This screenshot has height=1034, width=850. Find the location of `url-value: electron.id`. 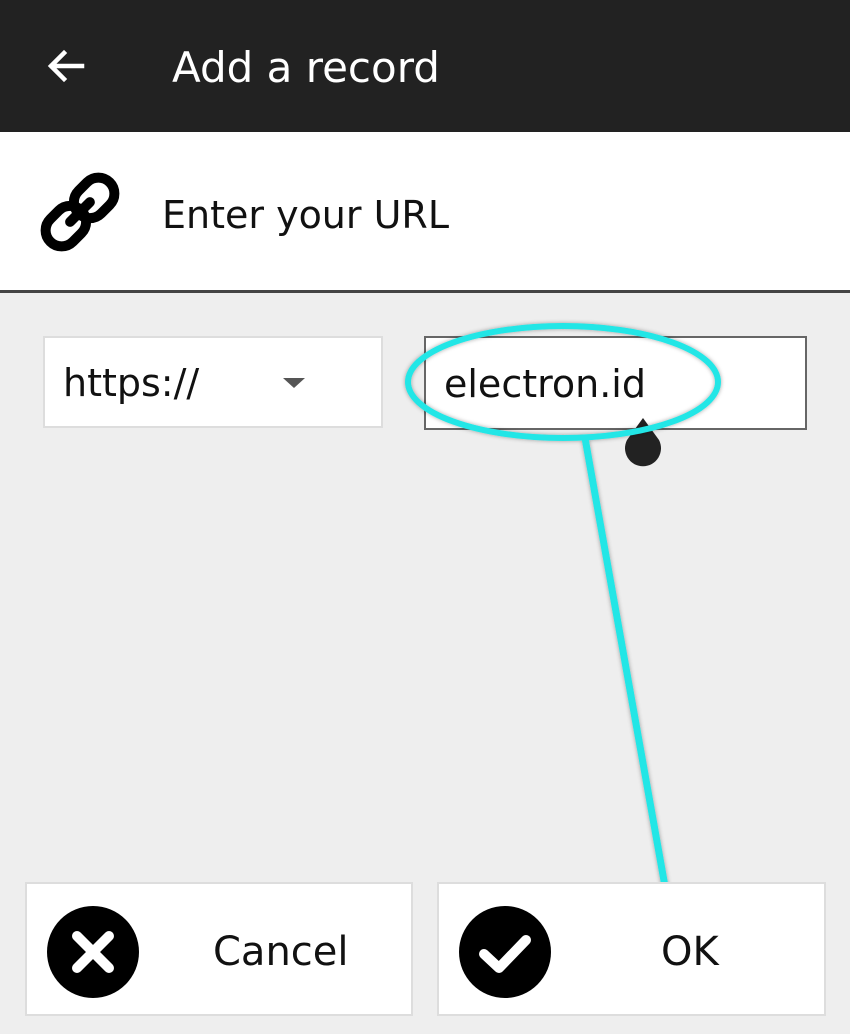

url-value: electron.id is located at coordinates (545, 384).